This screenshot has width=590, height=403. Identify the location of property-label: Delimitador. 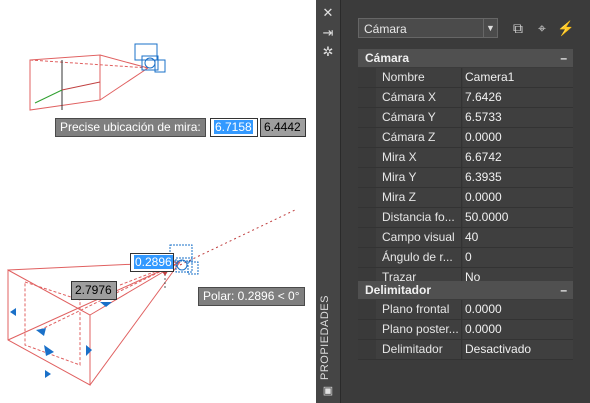
(419, 349).